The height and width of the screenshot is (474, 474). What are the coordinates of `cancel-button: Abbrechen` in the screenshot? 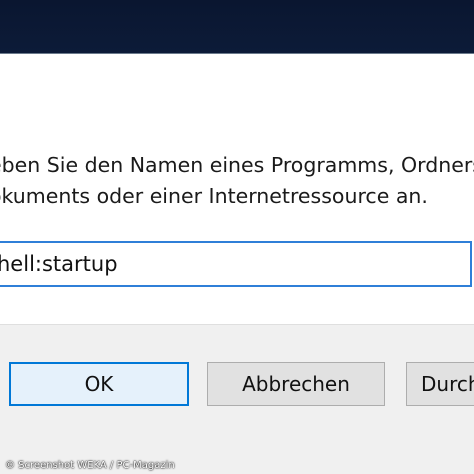 It's located at (296, 384).